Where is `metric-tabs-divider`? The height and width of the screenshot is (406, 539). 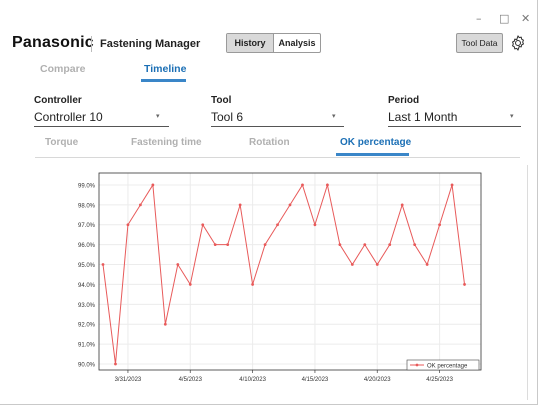
metric-tabs-divider is located at coordinates (277, 157).